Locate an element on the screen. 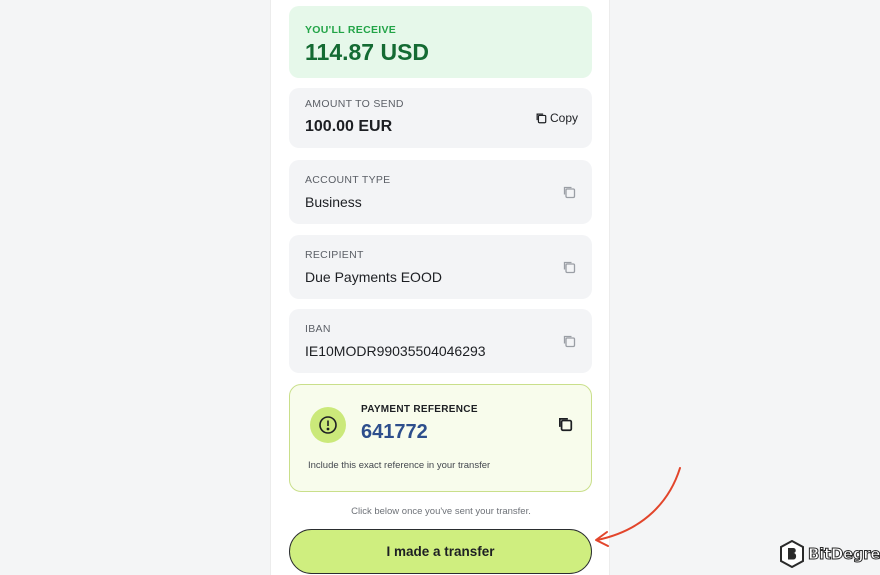  iban-label: IBAN is located at coordinates (318, 329).